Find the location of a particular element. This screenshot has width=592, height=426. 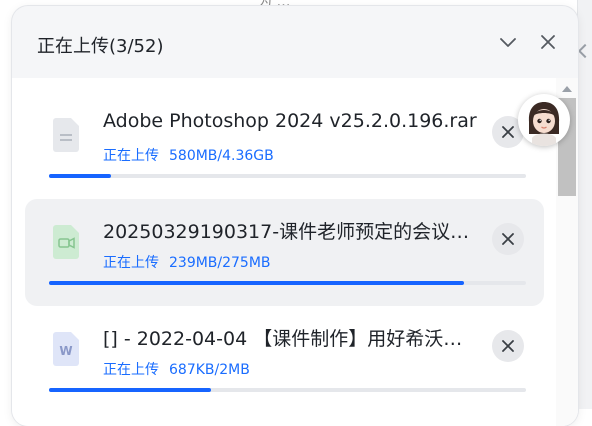

assistant-avatar is located at coordinates (544, 120).